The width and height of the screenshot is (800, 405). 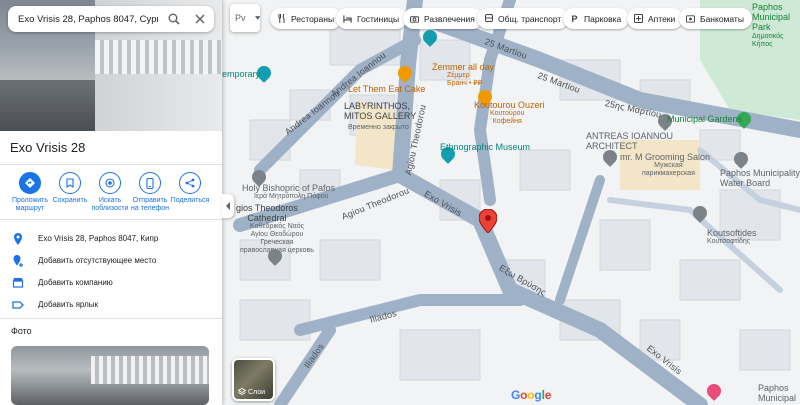 I want to click on add-label-text: Добавить ярлык, so click(x=68, y=304).